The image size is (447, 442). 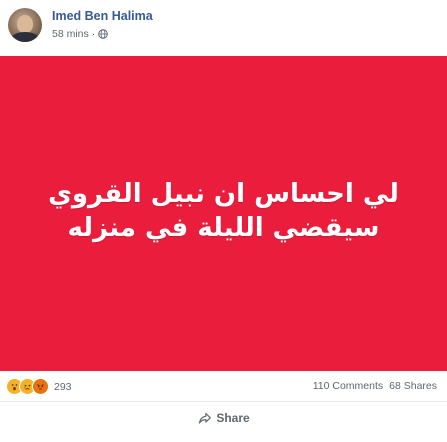 I want to click on author-avatar, so click(x=25, y=25).